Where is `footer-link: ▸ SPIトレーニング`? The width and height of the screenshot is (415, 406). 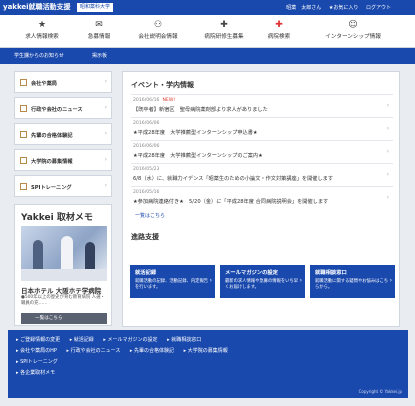 footer-link: ▸ SPIトレーニング is located at coordinates (37, 362).